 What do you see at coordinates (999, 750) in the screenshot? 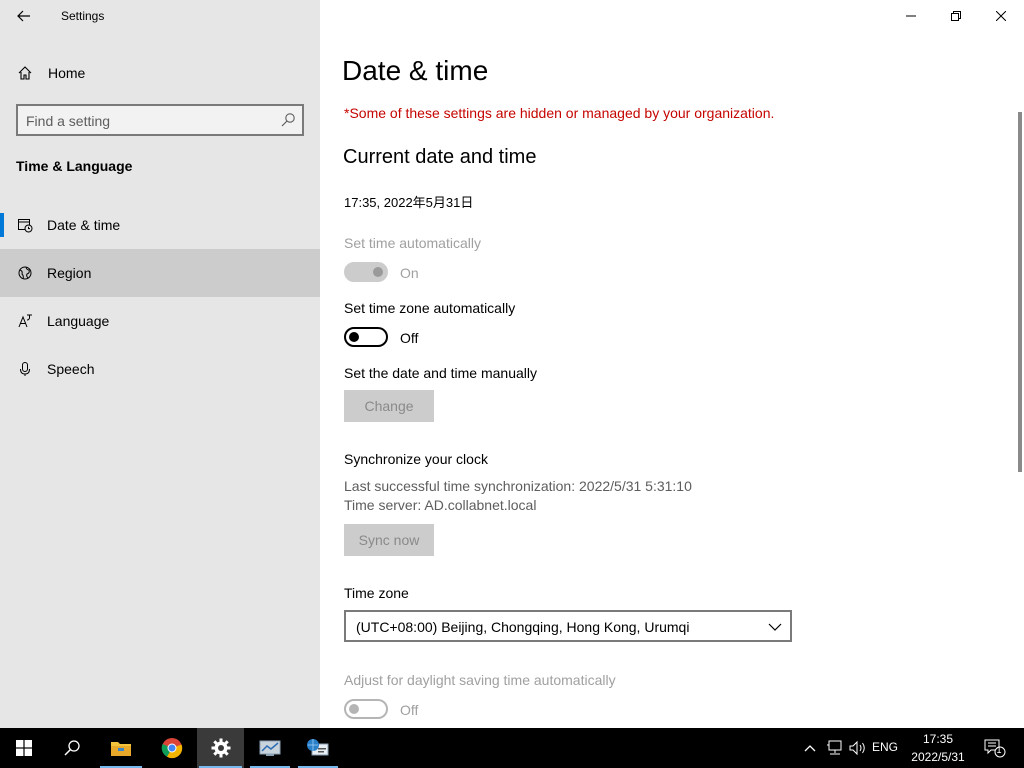
I see `notification-count-badge: 1` at bounding box center [999, 750].